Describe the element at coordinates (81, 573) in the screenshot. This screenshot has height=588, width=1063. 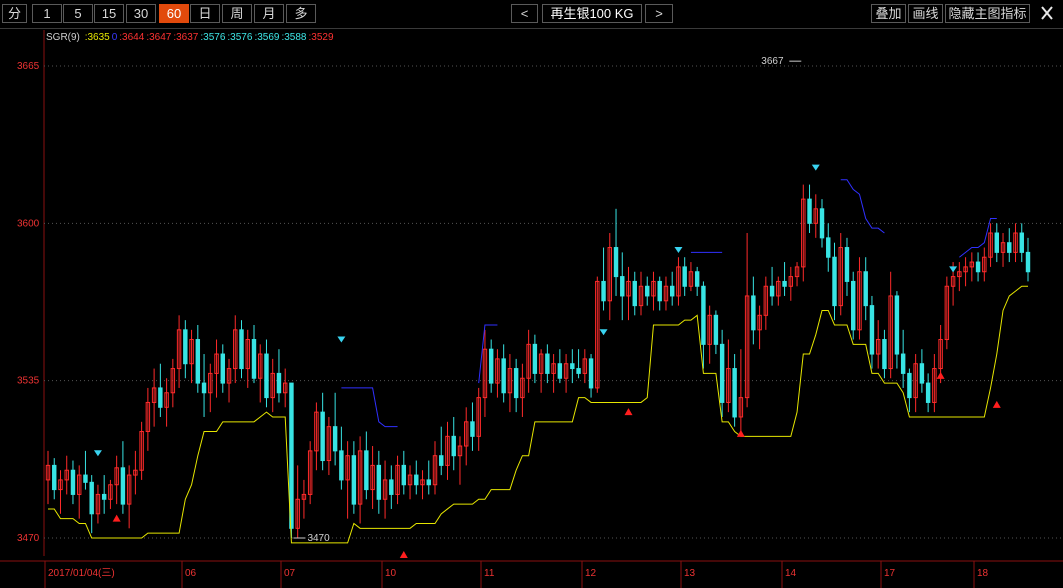
I see `x-tick-label: 2017/01/04(三)` at that location.